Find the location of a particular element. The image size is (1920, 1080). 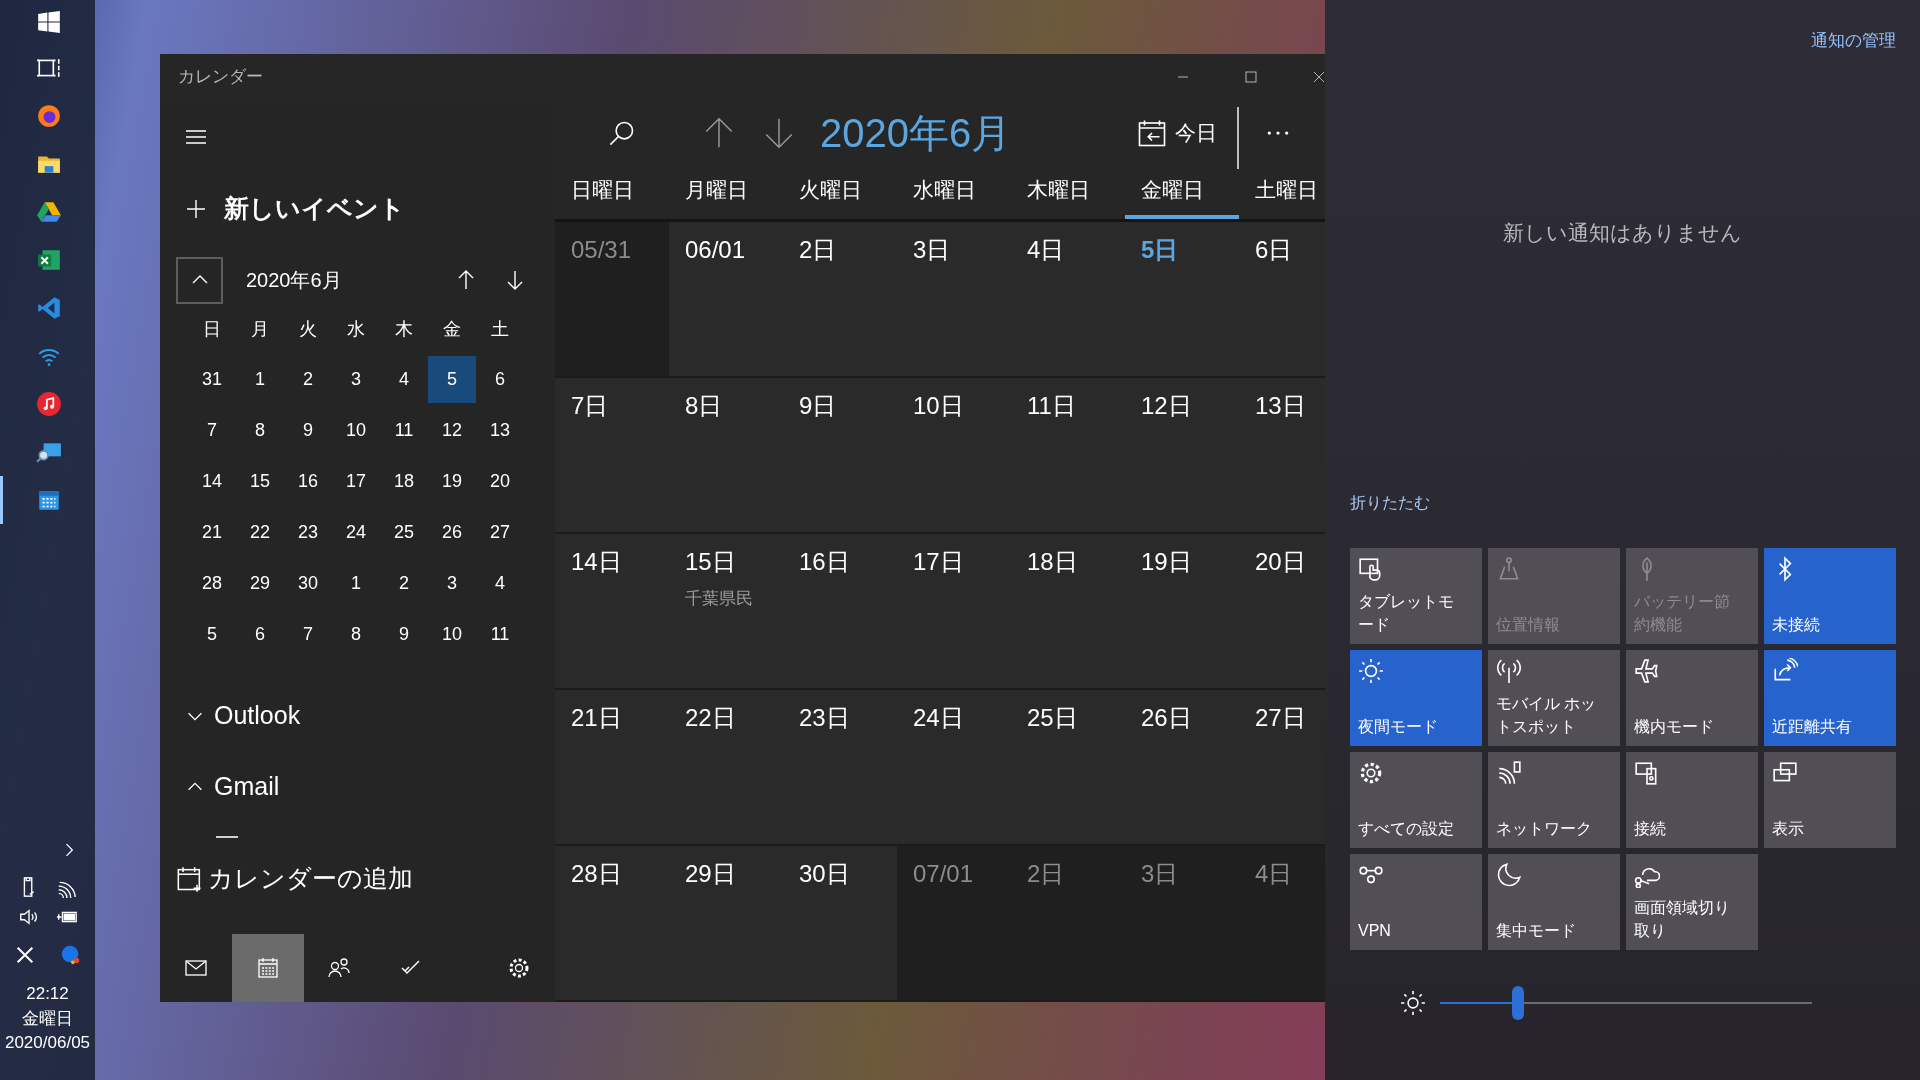

quick-action-tile: 夜間モード is located at coordinates (1416, 698).